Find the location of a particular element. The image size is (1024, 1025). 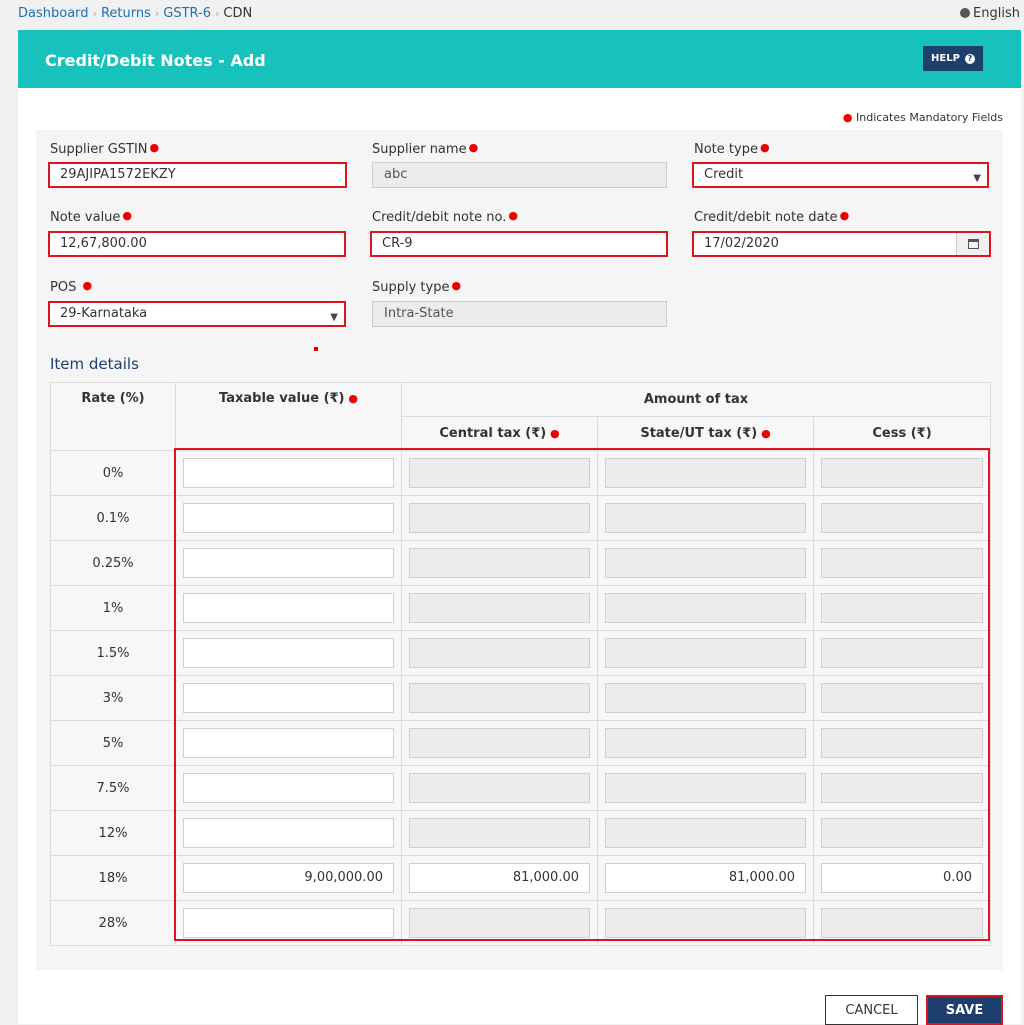

pos-label: POS ● is located at coordinates (71, 287).